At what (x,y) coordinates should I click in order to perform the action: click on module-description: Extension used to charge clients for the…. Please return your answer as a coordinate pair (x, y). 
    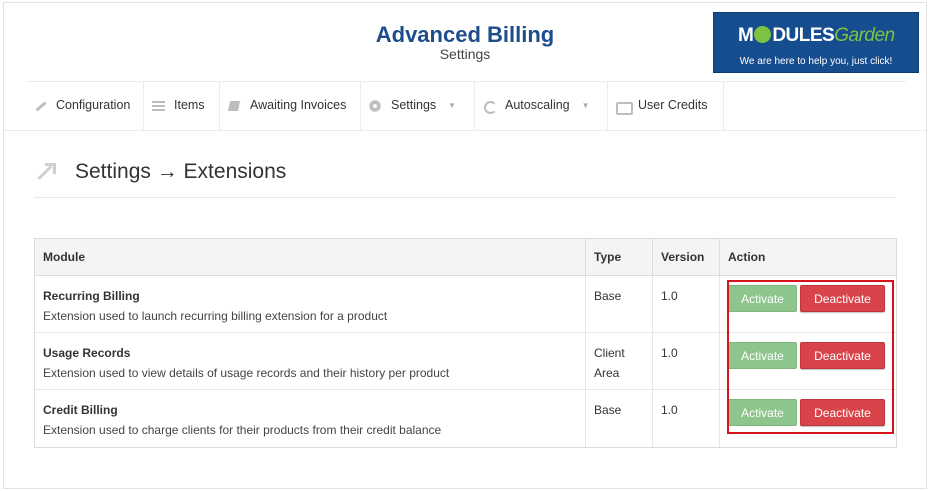
    Looking at the image, I should click on (242, 430).